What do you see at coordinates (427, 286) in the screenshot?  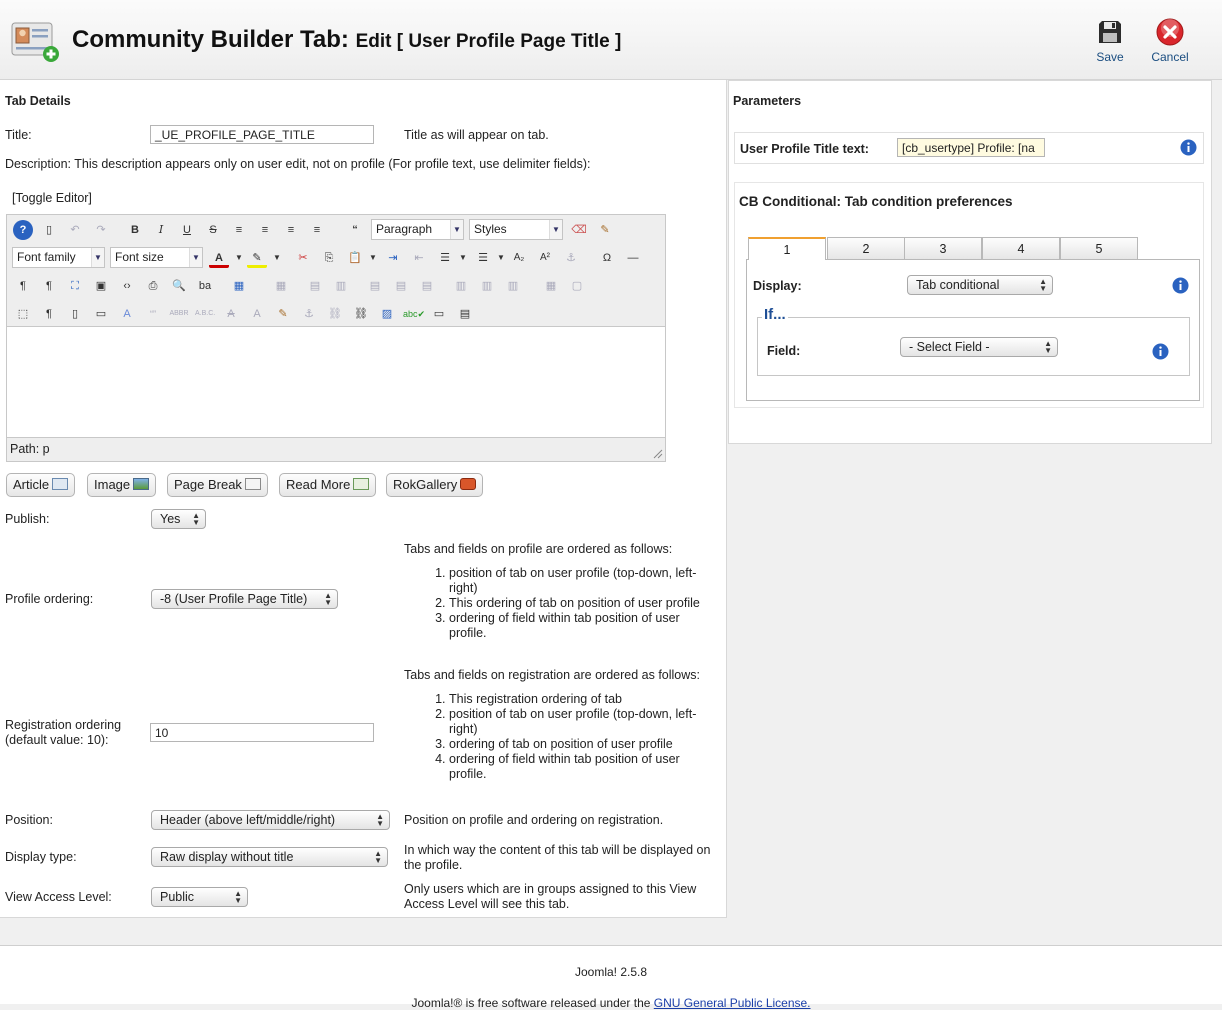 I see `delete-row-icon: ▤` at bounding box center [427, 286].